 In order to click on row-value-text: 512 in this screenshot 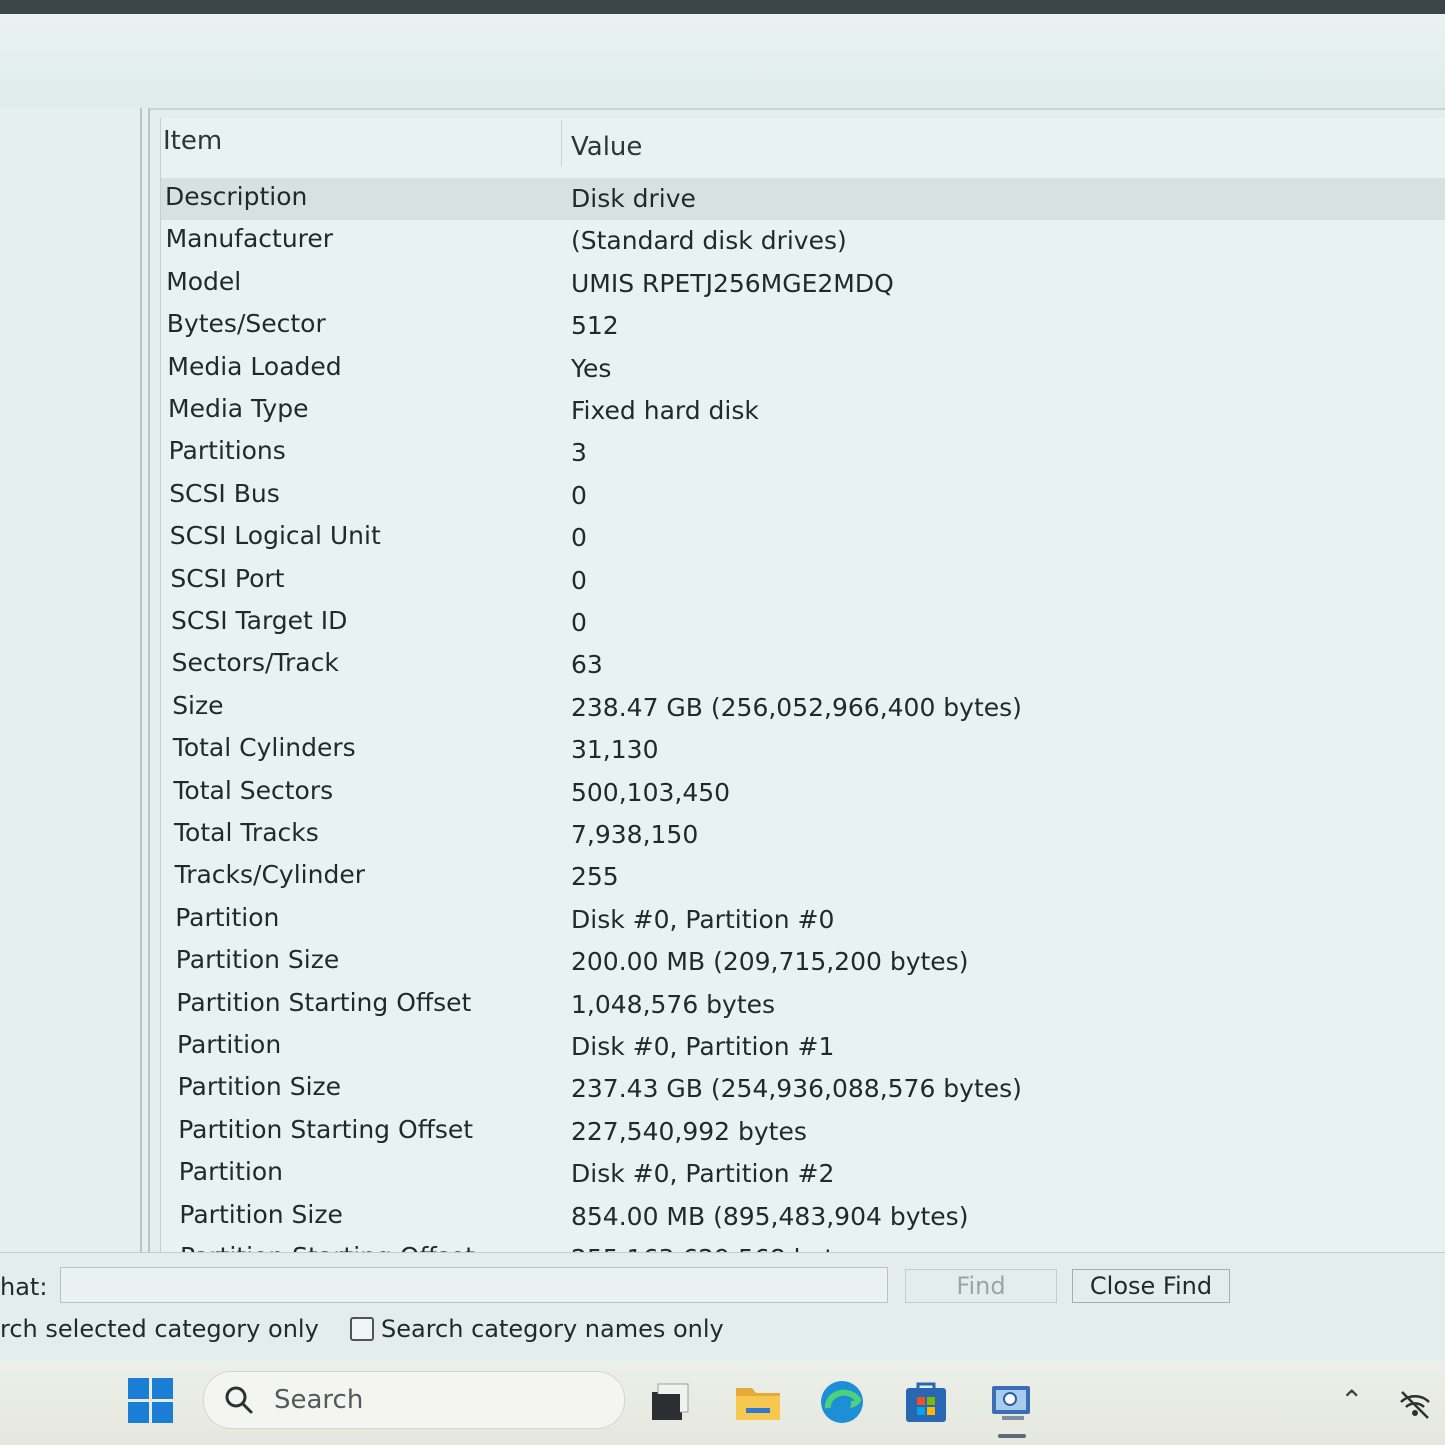, I will do `click(595, 326)`.